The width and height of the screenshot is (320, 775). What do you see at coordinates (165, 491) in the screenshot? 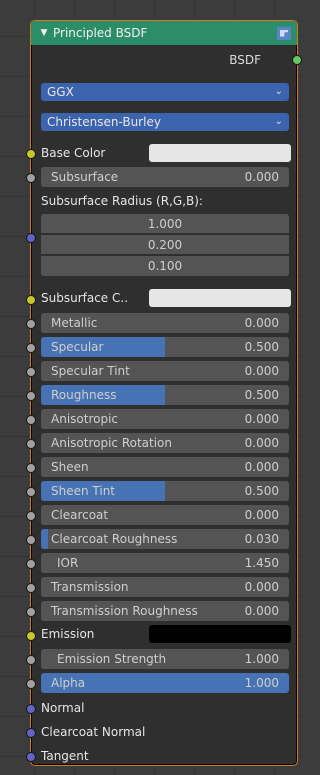
I see `param-field: Sheen Tint 0.500` at bounding box center [165, 491].